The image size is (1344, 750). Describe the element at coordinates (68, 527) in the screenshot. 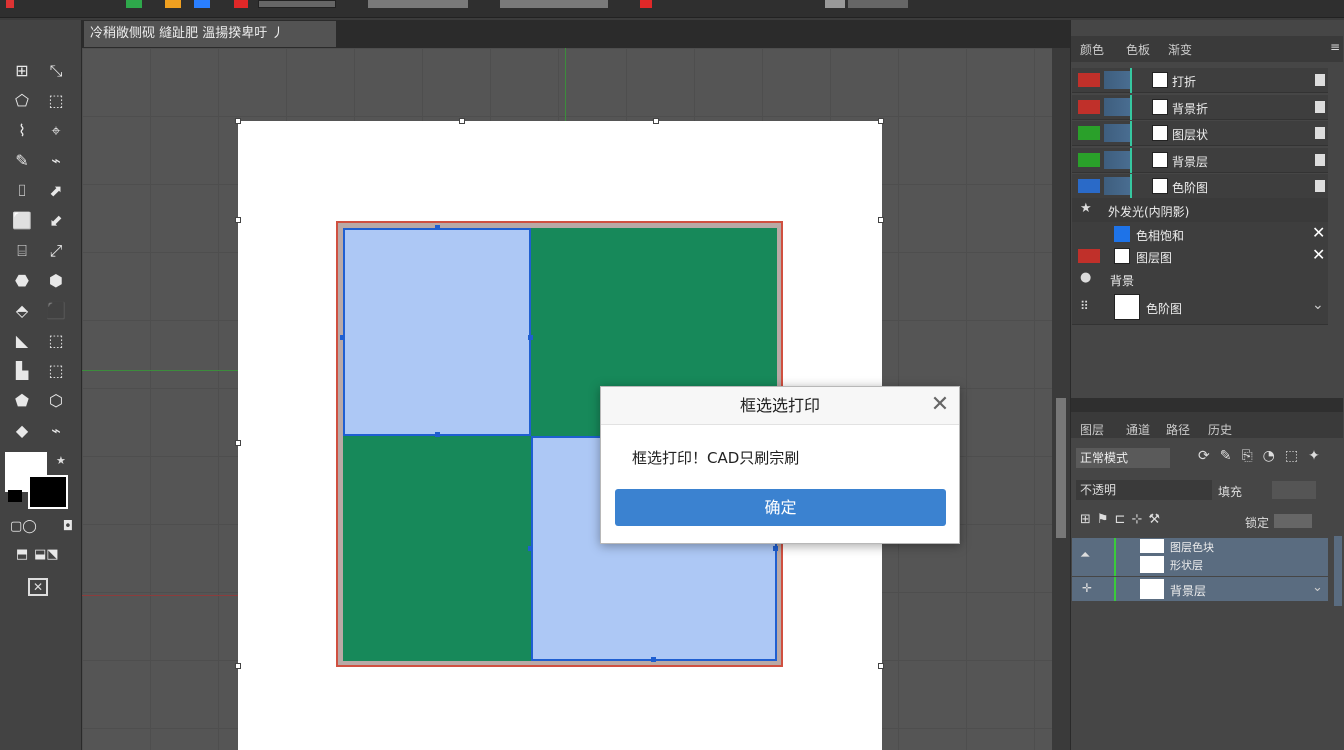

I see `quickmask-icon: ◘` at that location.